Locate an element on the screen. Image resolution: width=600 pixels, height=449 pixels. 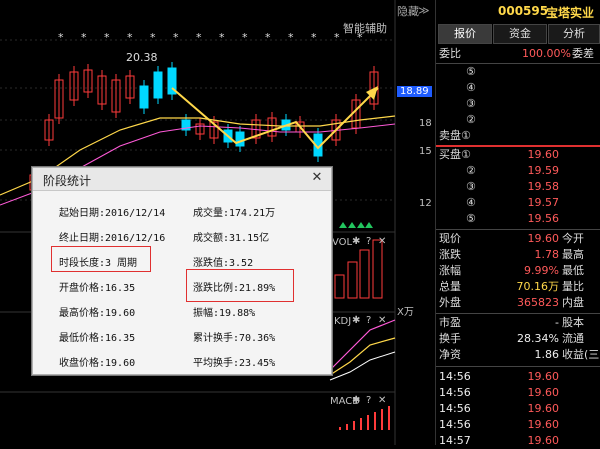
quote-suffix: 收益(三 is located at coordinates (581, 354).